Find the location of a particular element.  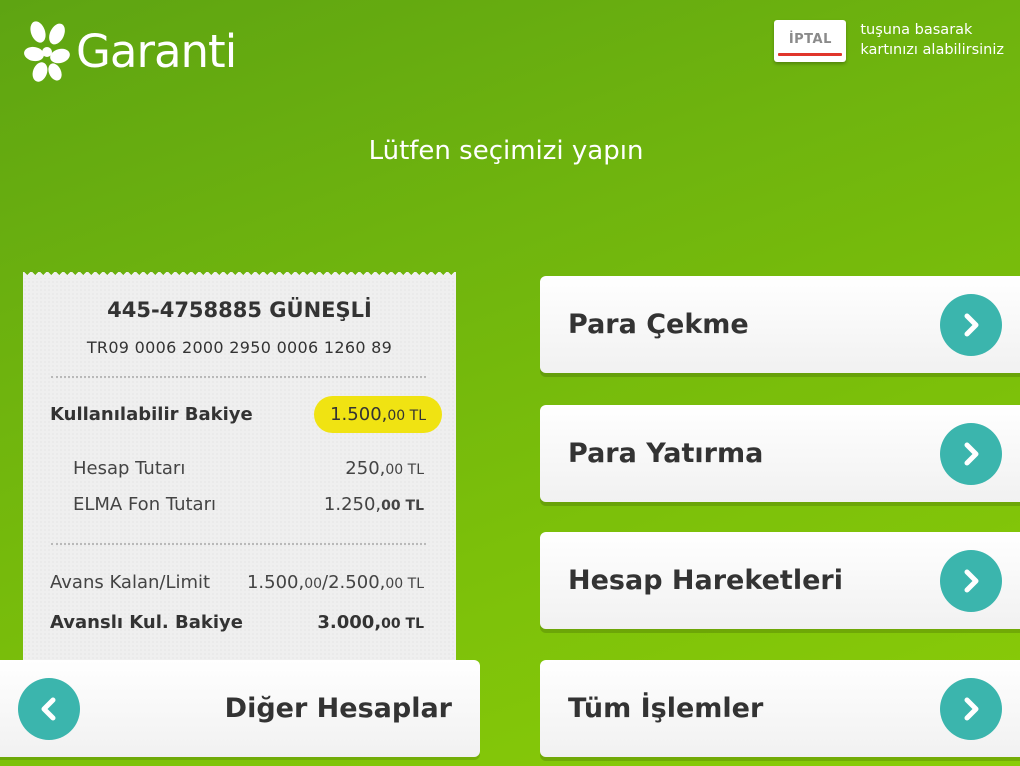

account-amount-value: 250,00 TL is located at coordinates (384, 468).